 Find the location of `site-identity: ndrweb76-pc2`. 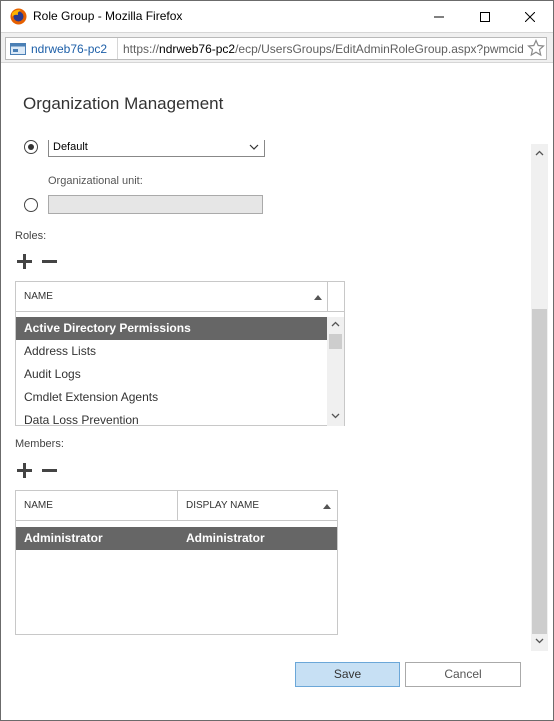

site-identity: ndrweb76-pc2 is located at coordinates (62, 48).